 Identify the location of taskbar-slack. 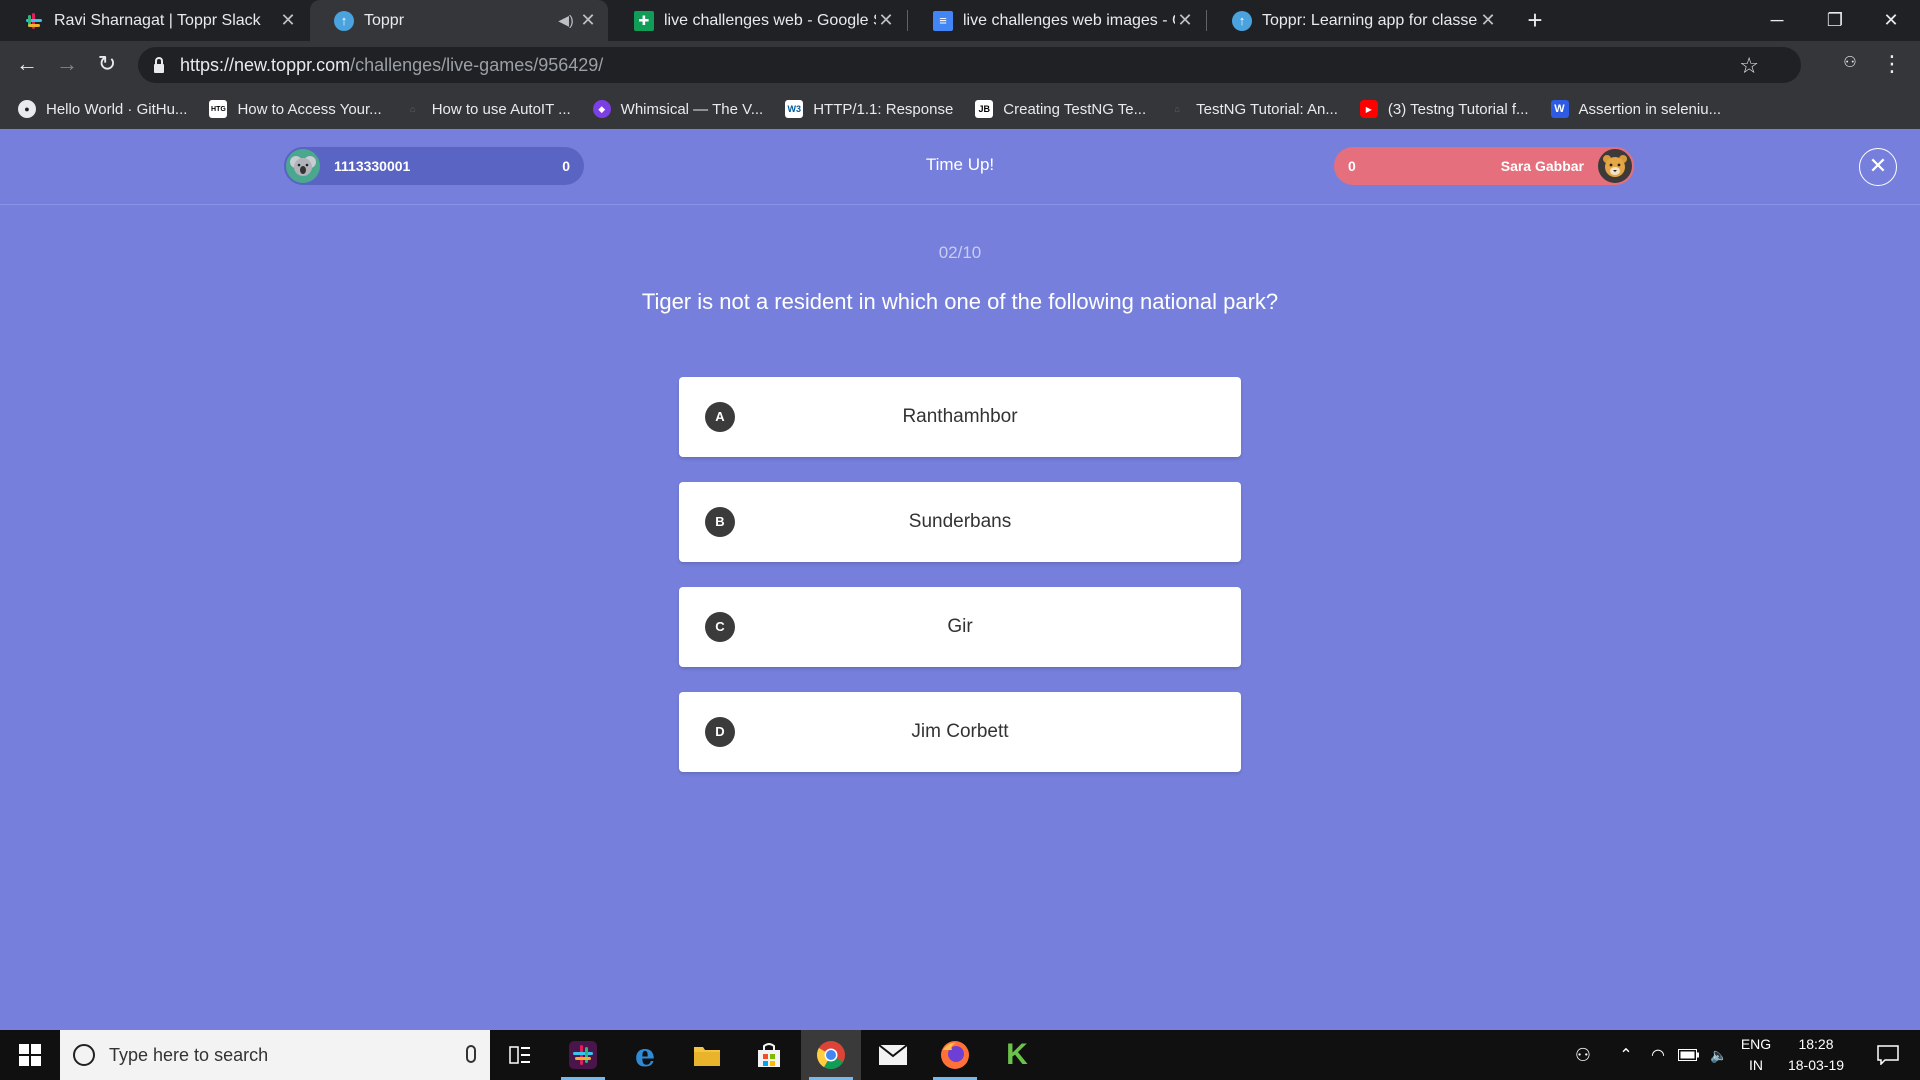
(583, 1055).